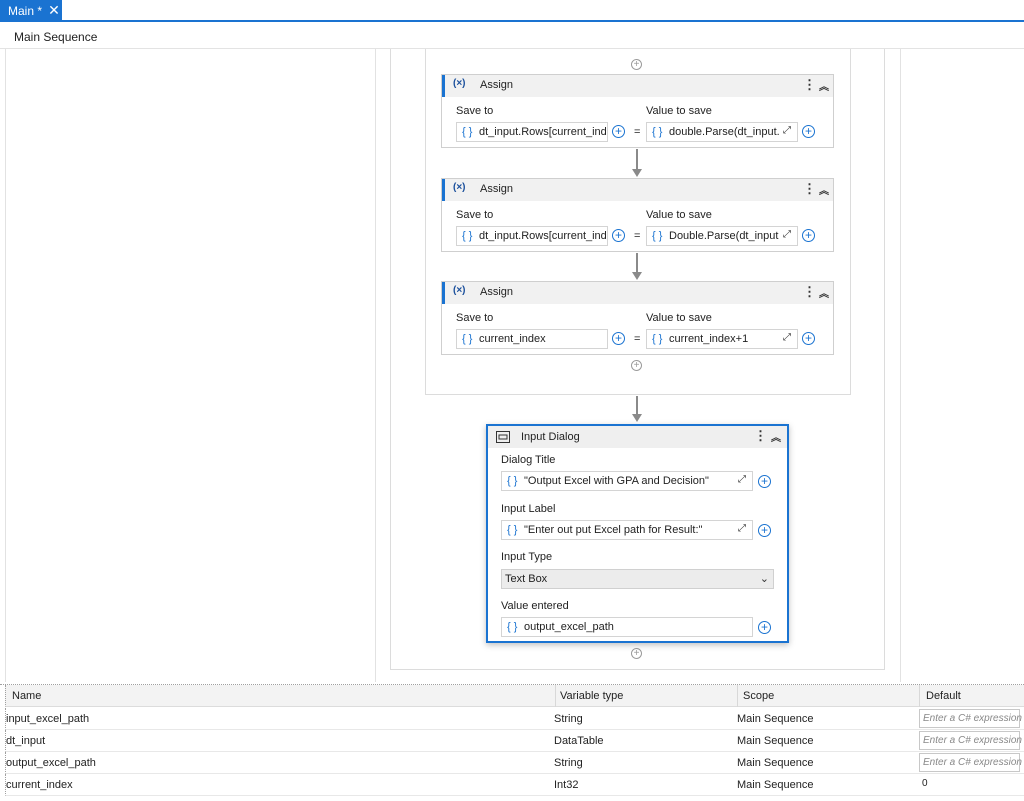  What do you see at coordinates (512, 11) in the screenshot?
I see `document-tab-bar: Main * ✕` at bounding box center [512, 11].